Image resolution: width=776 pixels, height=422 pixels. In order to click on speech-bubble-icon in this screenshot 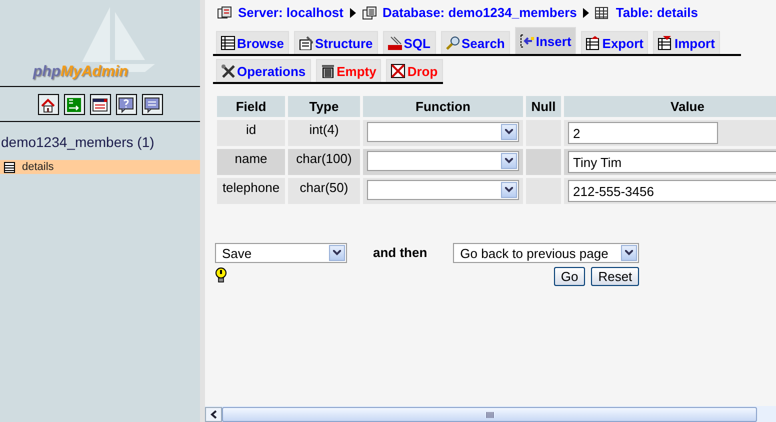, I will do `click(152, 104)`.